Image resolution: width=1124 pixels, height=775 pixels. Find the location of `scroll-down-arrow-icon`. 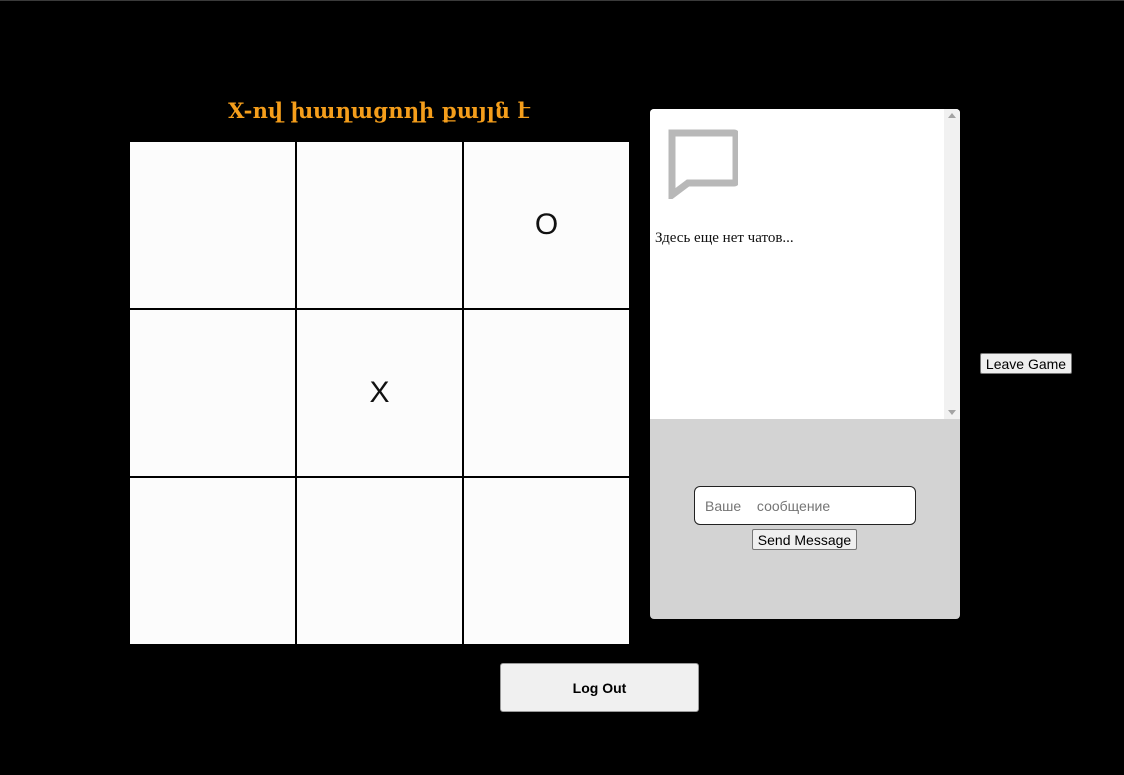

scroll-down-arrow-icon is located at coordinates (952, 412).